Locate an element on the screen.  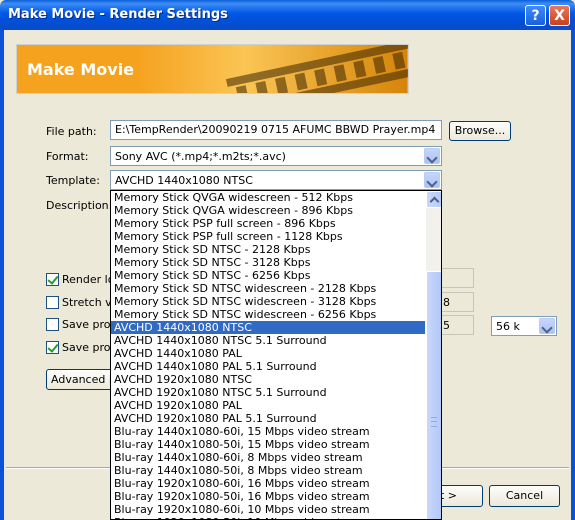
cancel-button: Cancel is located at coordinates (524, 496).